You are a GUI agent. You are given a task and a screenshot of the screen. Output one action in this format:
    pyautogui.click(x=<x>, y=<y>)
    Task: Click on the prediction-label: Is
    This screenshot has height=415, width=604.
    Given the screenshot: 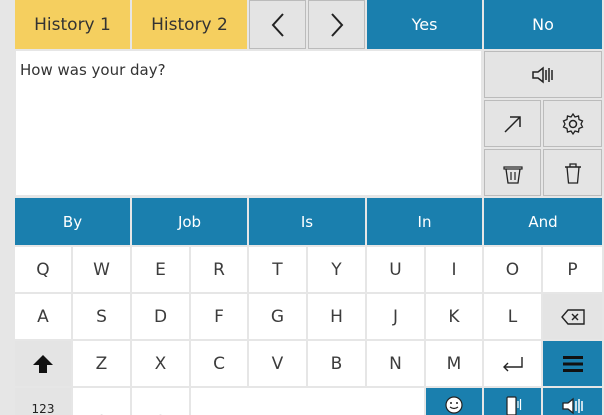 What is the action you would take?
    pyautogui.click(x=307, y=221)
    